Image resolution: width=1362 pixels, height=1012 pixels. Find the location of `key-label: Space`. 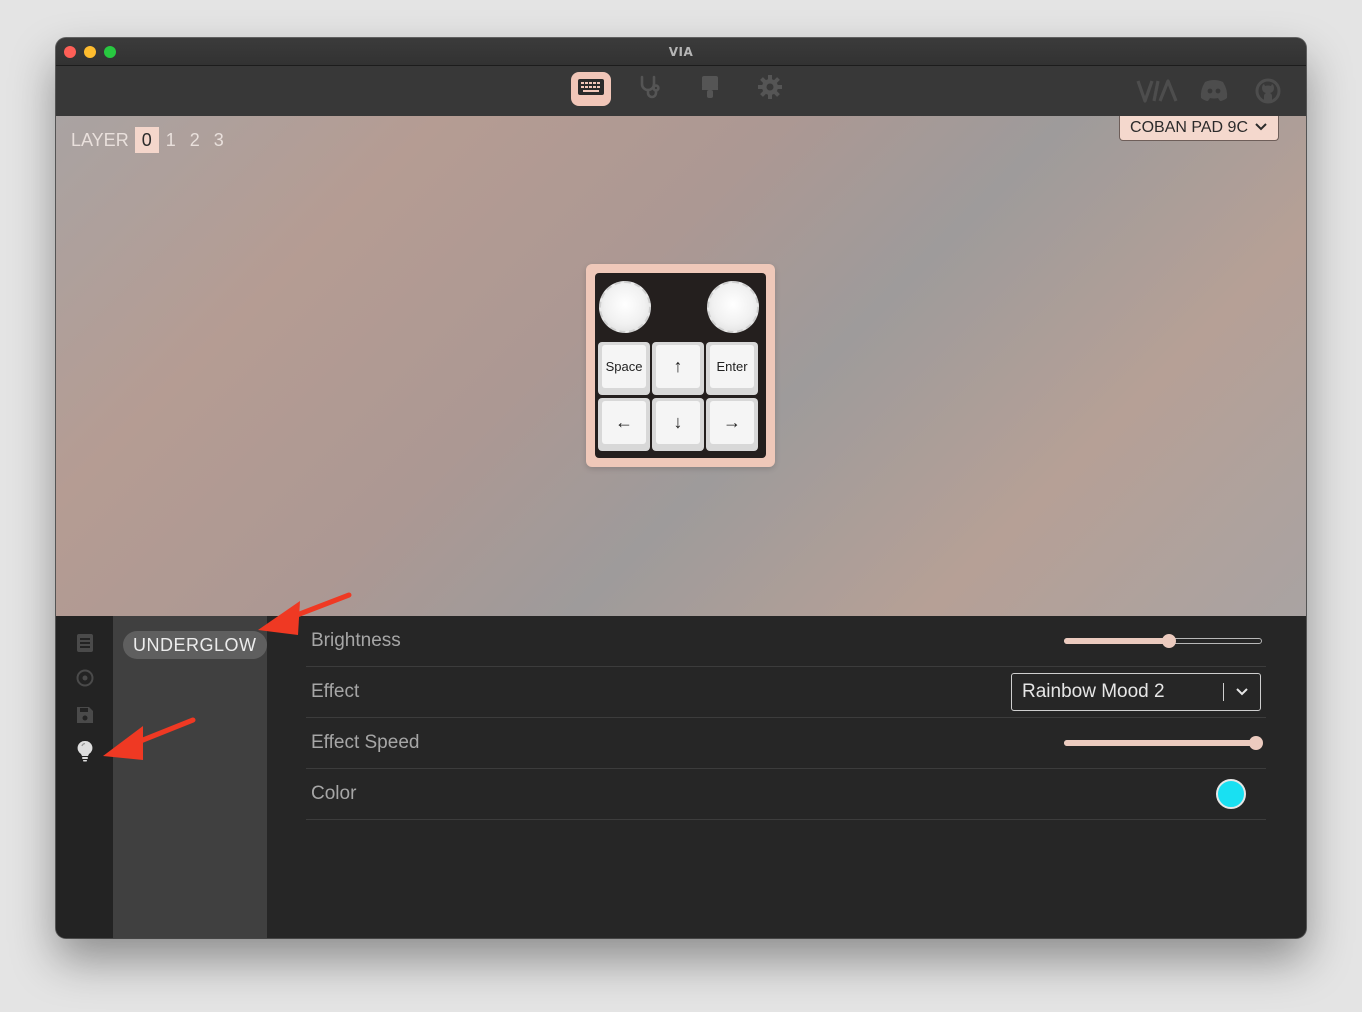

key-label: Space is located at coordinates (624, 366).